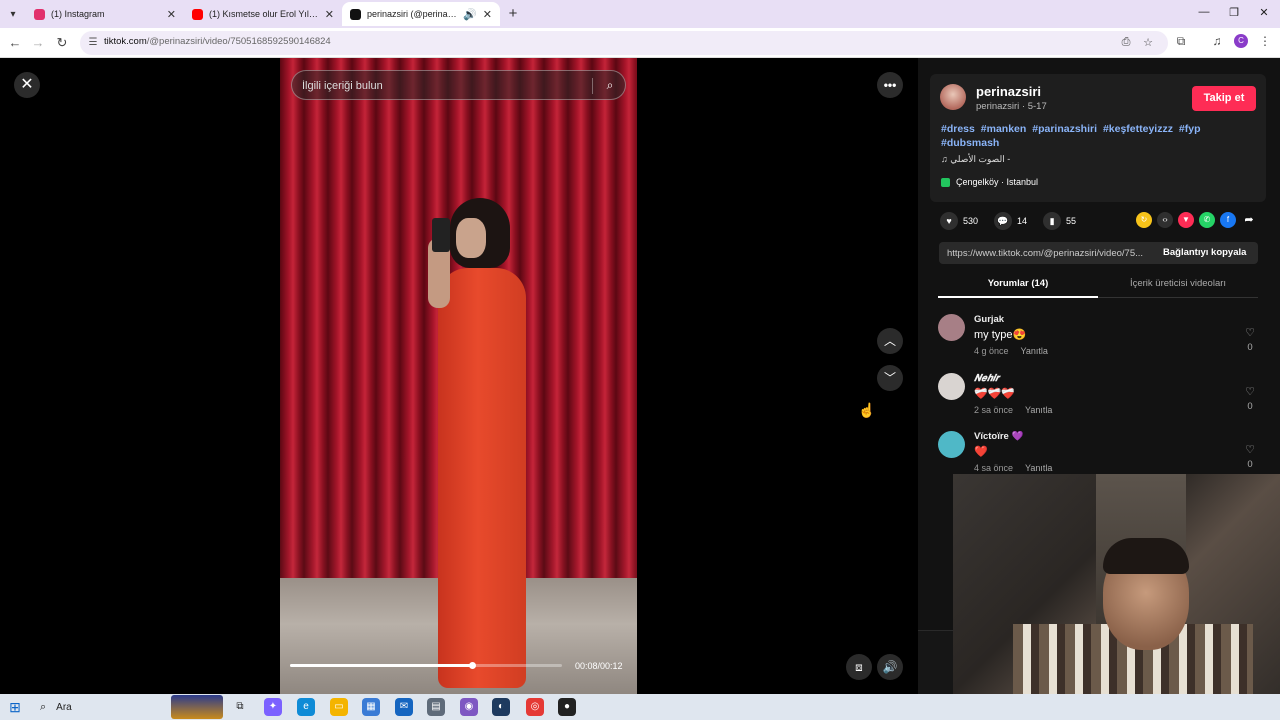 The height and width of the screenshot is (720, 1280). What do you see at coordinates (890, 378) in the screenshot?
I see `next-video-button: ﹀` at bounding box center [890, 378].